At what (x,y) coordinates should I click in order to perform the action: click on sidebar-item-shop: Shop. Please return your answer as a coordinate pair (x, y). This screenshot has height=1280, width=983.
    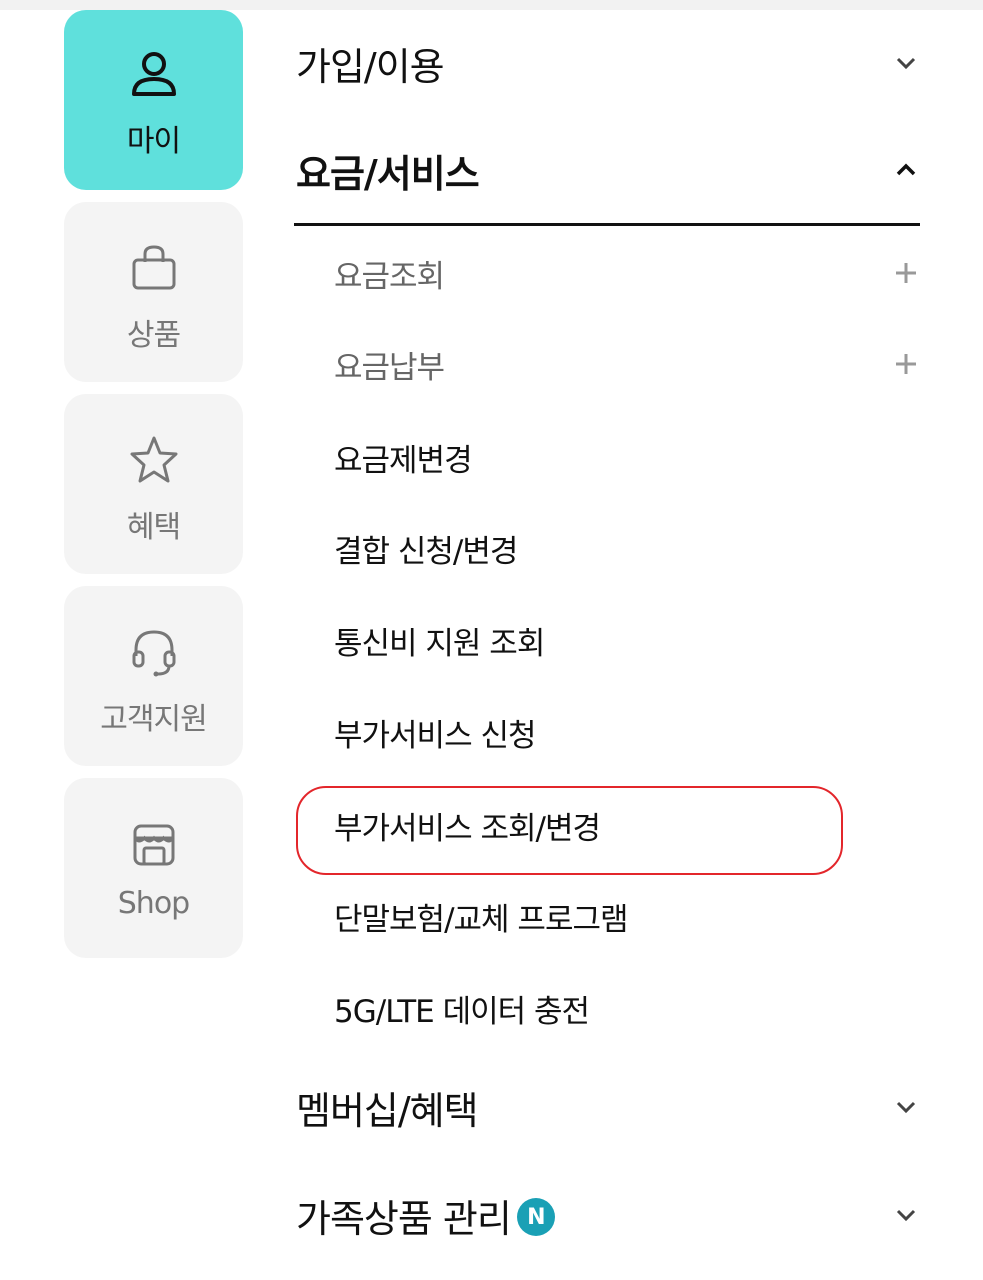
    Looking at the image, I should click on (153, 868).